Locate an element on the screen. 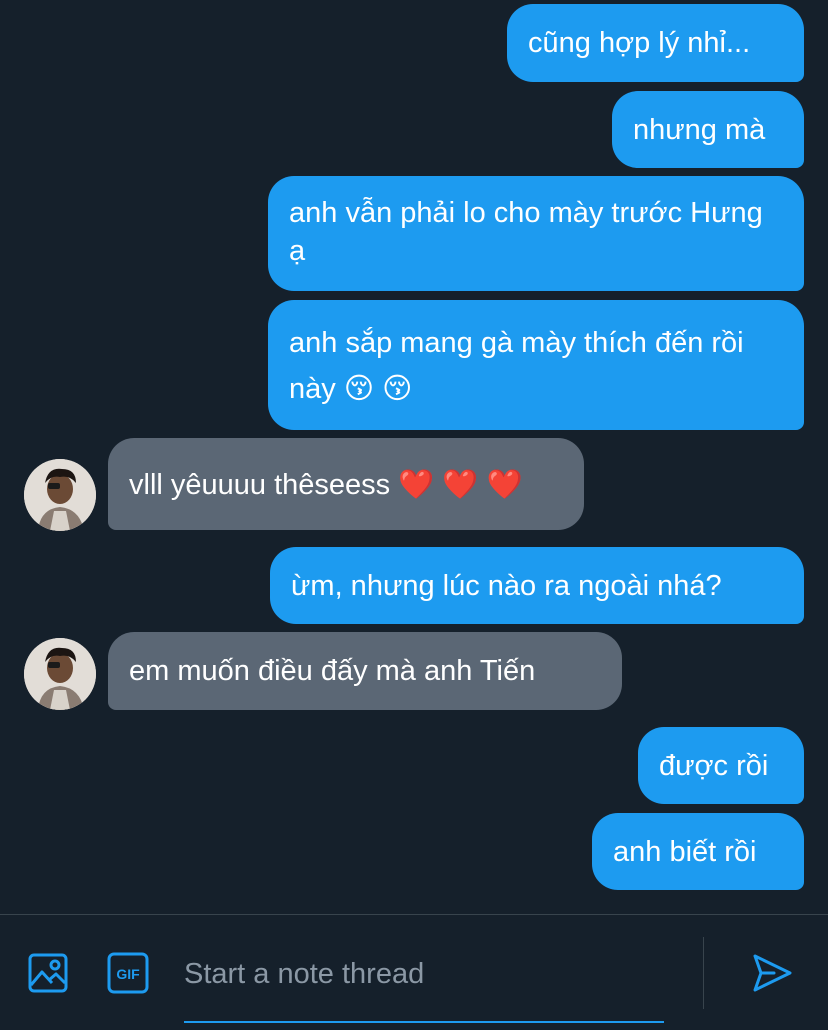  message-outgoing: nhưng mà is located at coordinates (708, 129).